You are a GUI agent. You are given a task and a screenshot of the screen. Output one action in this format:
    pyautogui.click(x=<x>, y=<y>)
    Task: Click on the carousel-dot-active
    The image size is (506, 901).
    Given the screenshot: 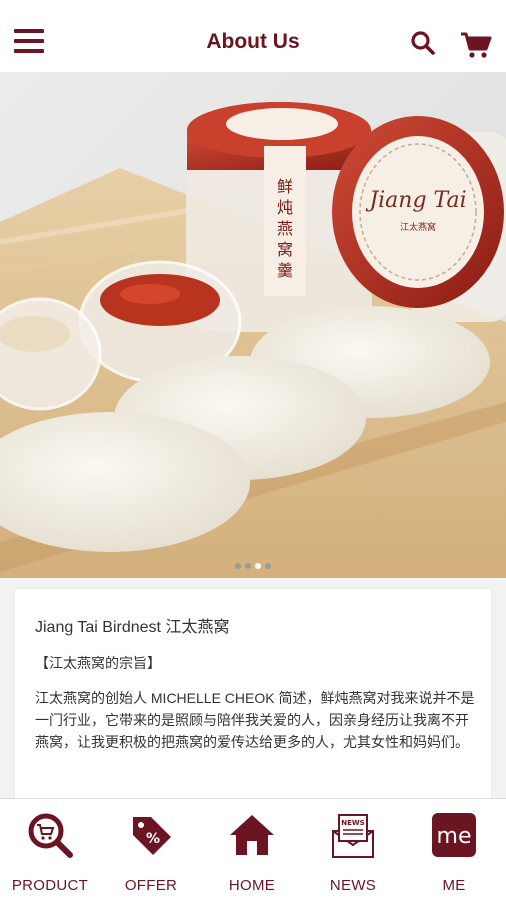 What is the action you would take?
    pyautogui.click(x=258, y=566)
    